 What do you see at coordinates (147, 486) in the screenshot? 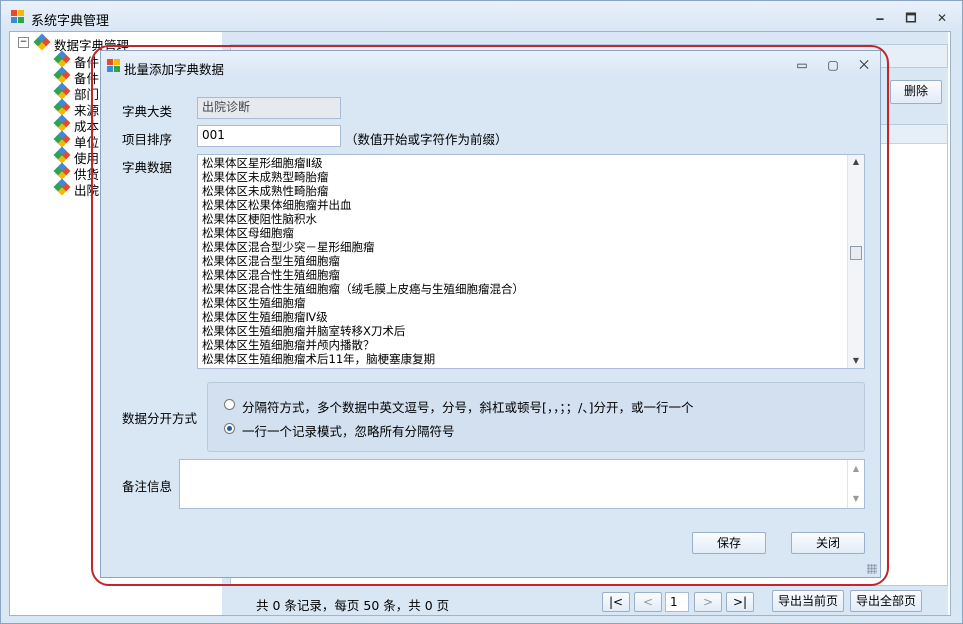
I see `remark-label: 备注信息` at bounding box center [147, 486].